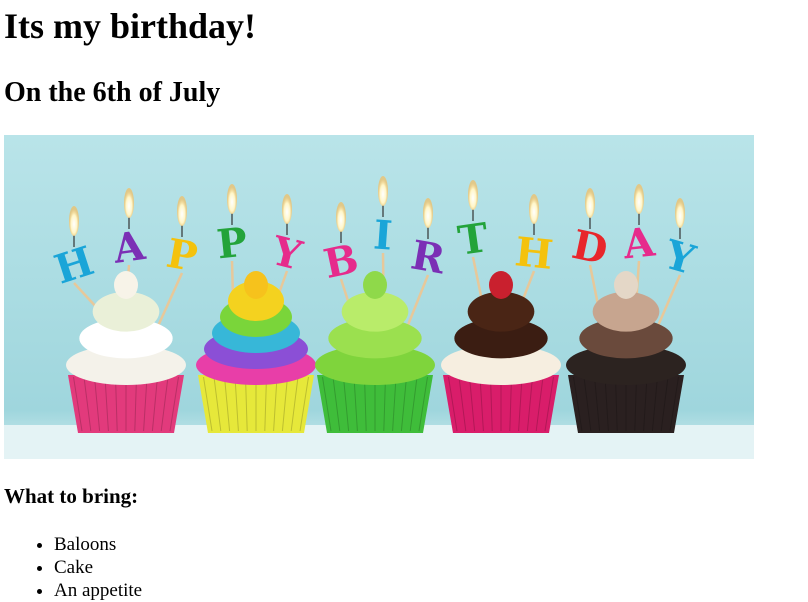 The width and height of the screenshot is (808, 602). Describe the element at coordinates (639, 243) in the screenshot. I see `candle-letter: A` at that location.